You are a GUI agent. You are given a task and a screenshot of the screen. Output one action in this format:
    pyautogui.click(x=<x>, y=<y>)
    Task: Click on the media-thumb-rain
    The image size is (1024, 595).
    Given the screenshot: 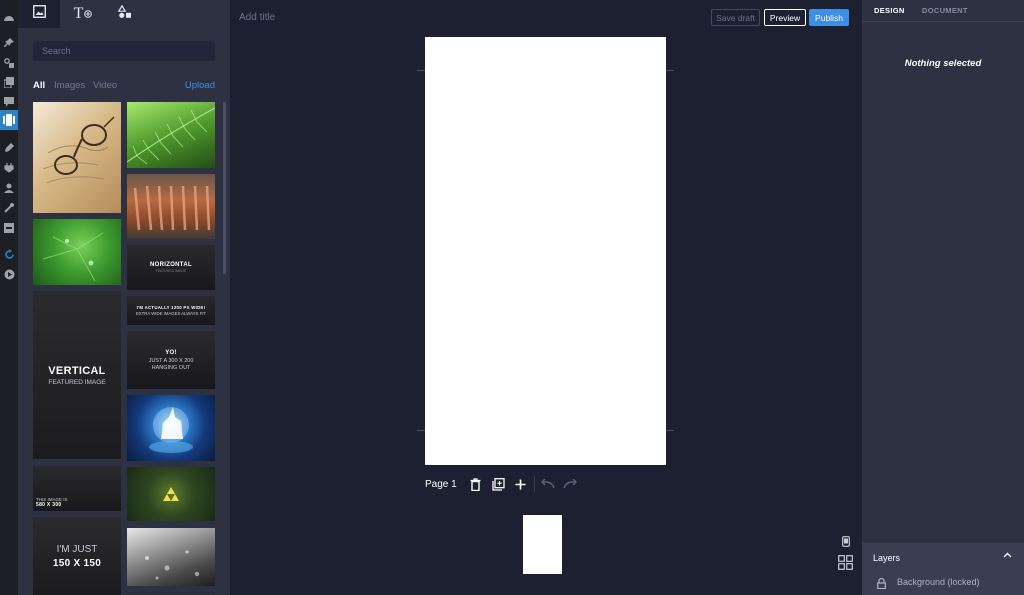 What is the action you would take?
    pyautogui.click(x=171, y=557)
    